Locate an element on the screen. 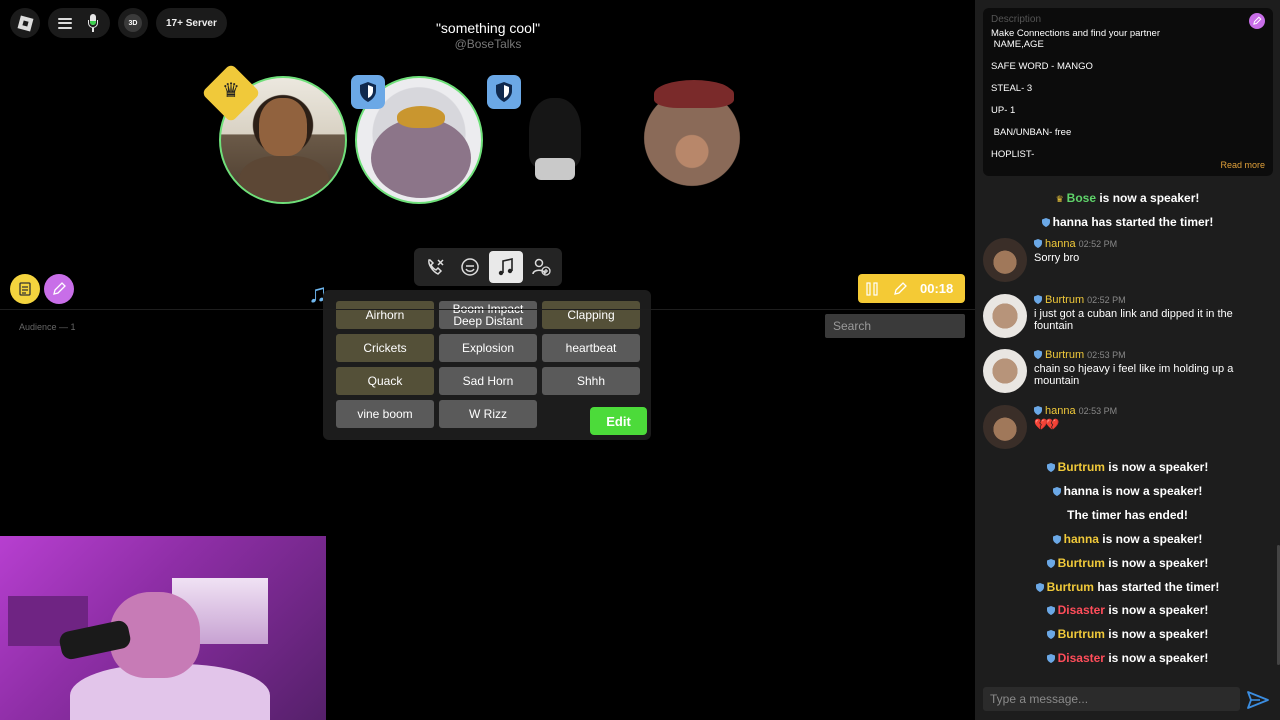  stage-controls is located at coordinates (488, 267).